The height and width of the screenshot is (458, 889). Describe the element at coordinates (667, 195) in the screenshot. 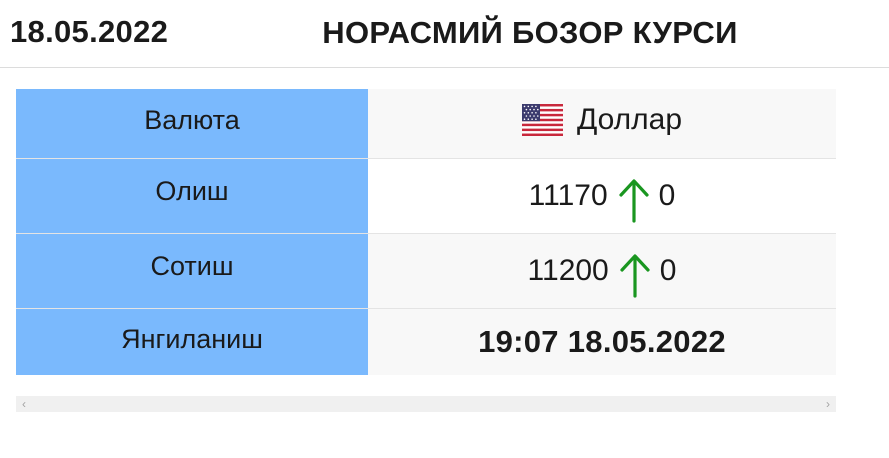

I see `buy-change: 0` at that location.